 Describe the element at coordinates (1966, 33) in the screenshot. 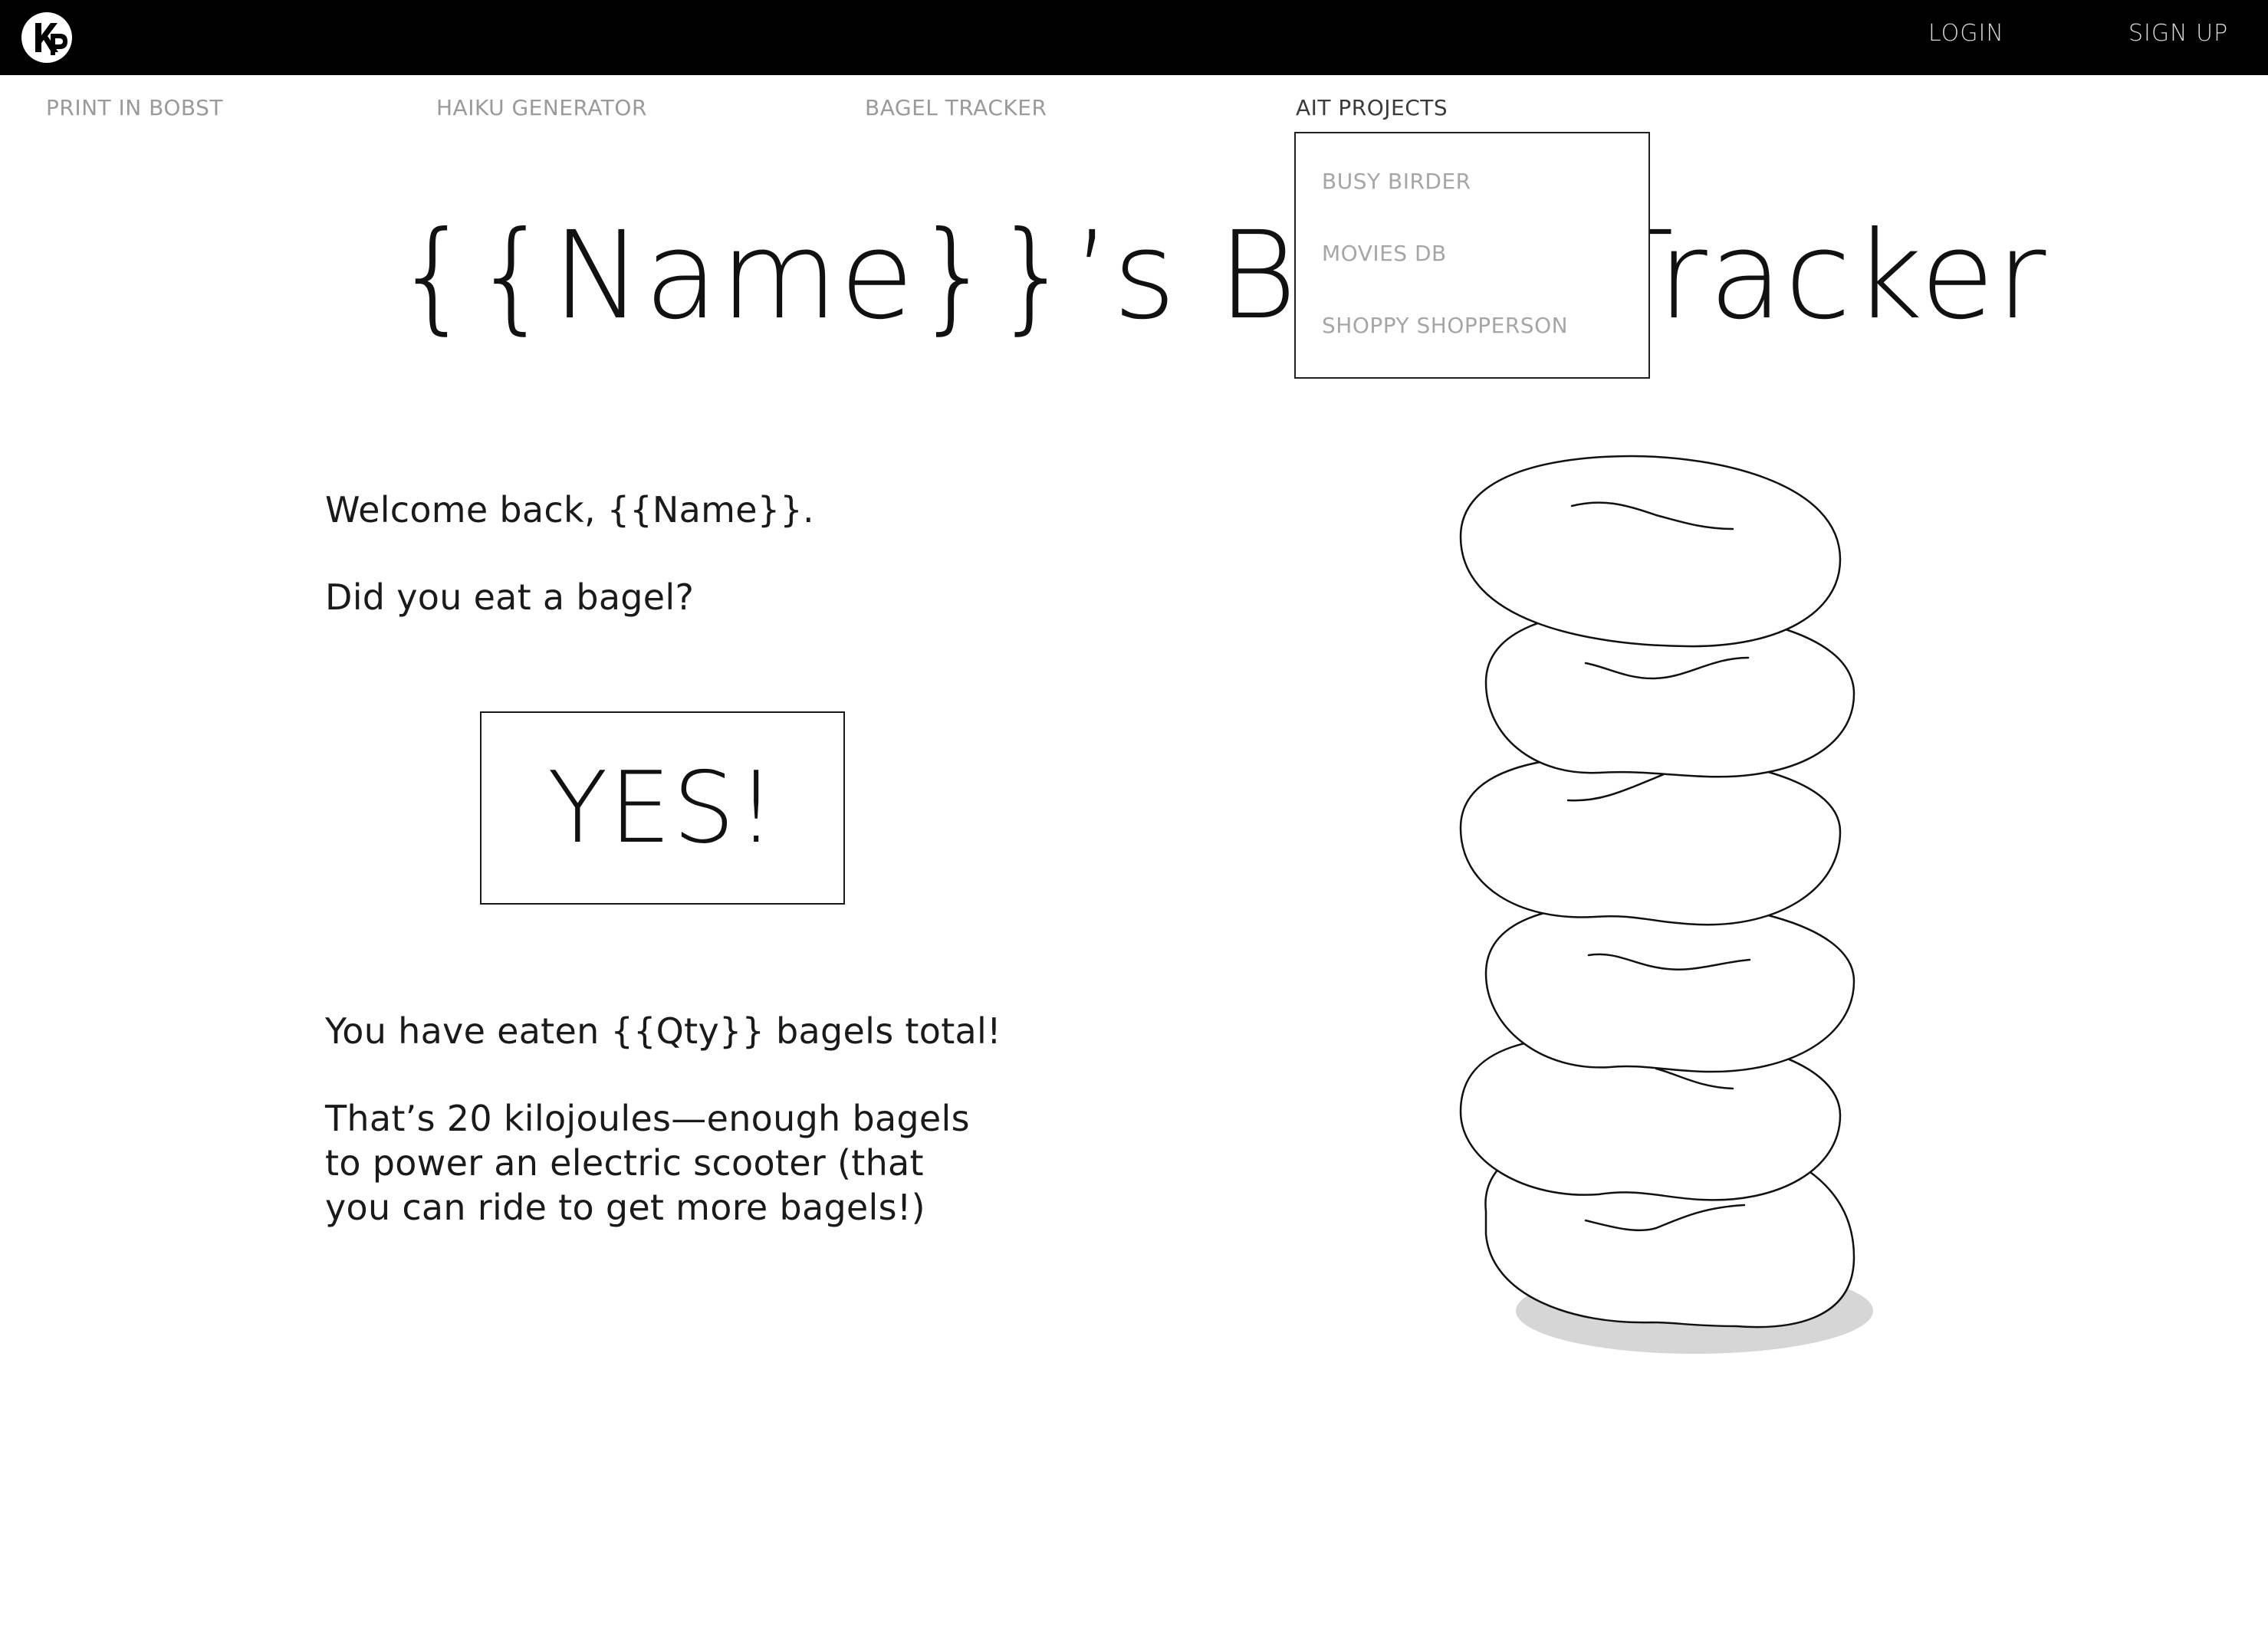

I see `login-link: LOGIN` at that location.